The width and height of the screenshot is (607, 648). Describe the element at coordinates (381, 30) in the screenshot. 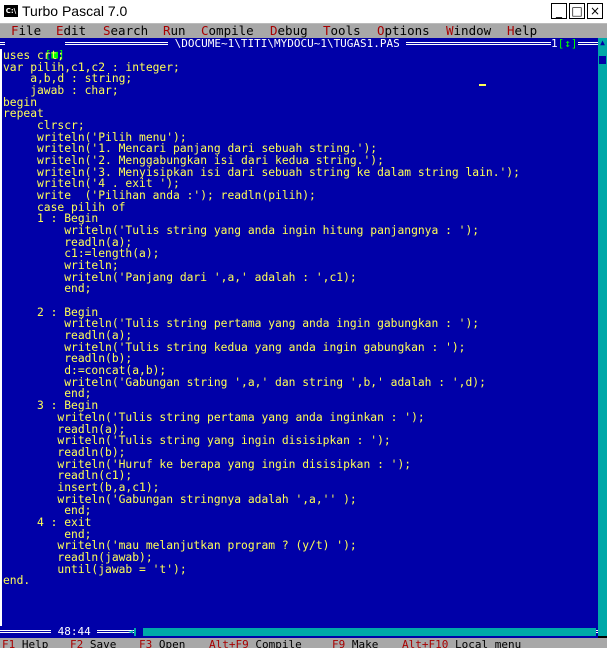

I see `menu-options-hotkey: O` at that location.